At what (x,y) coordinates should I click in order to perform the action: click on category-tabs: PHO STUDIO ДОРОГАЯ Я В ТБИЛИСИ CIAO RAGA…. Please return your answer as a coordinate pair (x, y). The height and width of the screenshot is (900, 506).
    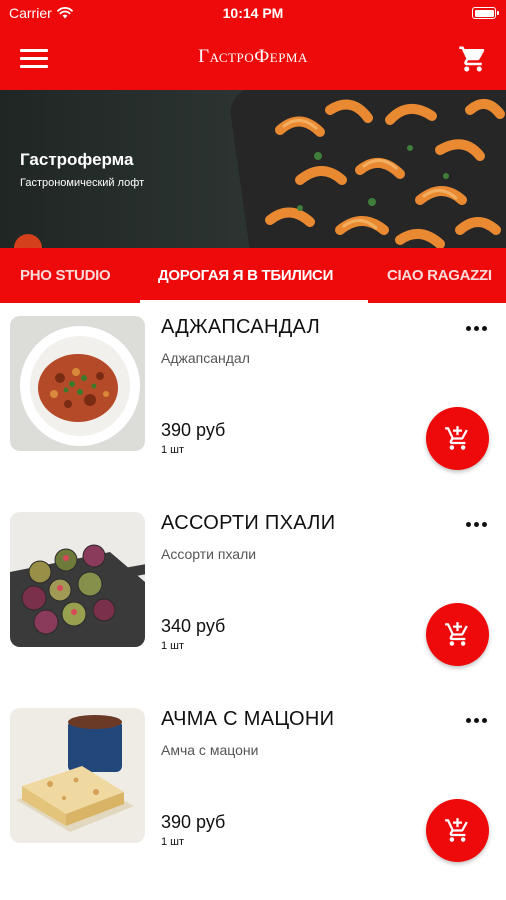
    Looking at the image, I should click on (253, 275).